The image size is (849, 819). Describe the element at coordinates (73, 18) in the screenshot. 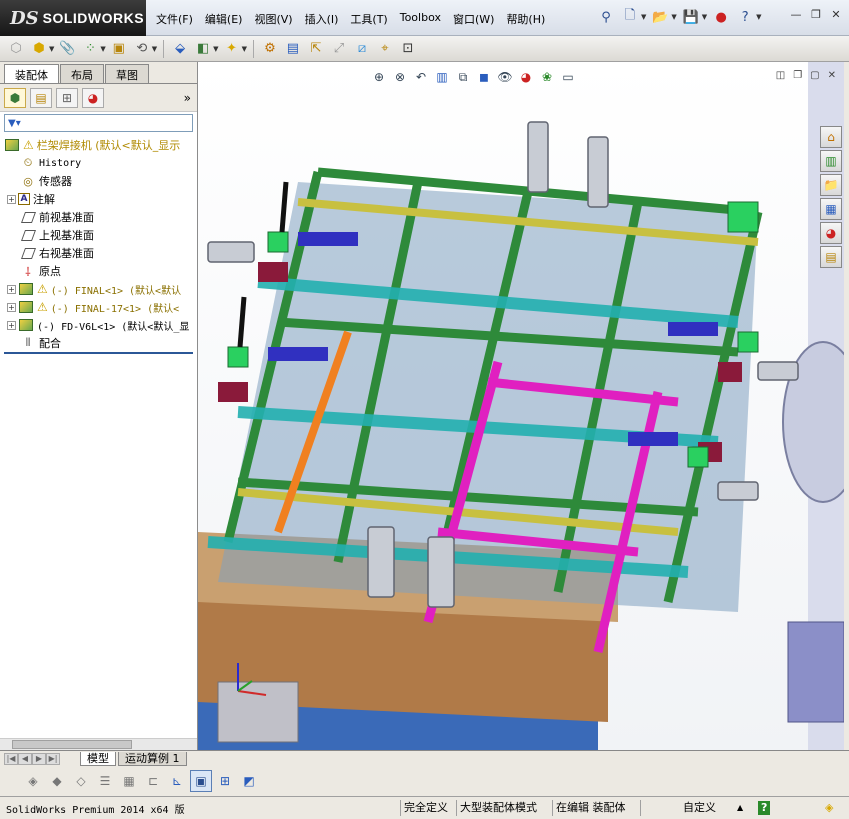

I see `solidworks-logo: DS SOLIDWORKS` at that location.